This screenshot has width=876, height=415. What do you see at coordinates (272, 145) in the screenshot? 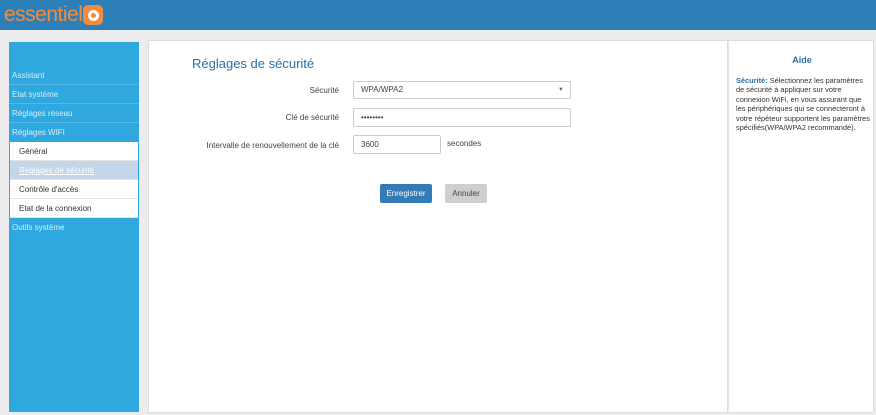
I see `key-interval-label: Intervalle de renouvellement de la clé` at bounding box center [272, 145].